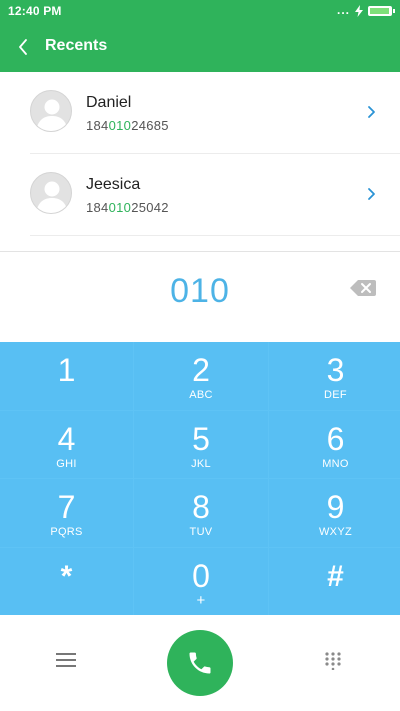  I want to click on contact-number: 18401024685, so click(127, 125).